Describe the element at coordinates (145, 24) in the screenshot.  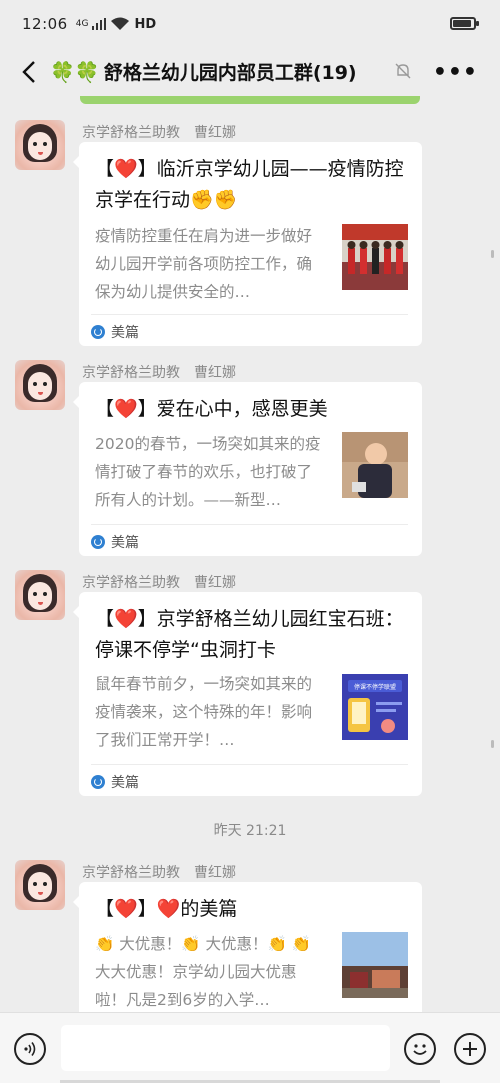
I see `network-label: HD` at that location.